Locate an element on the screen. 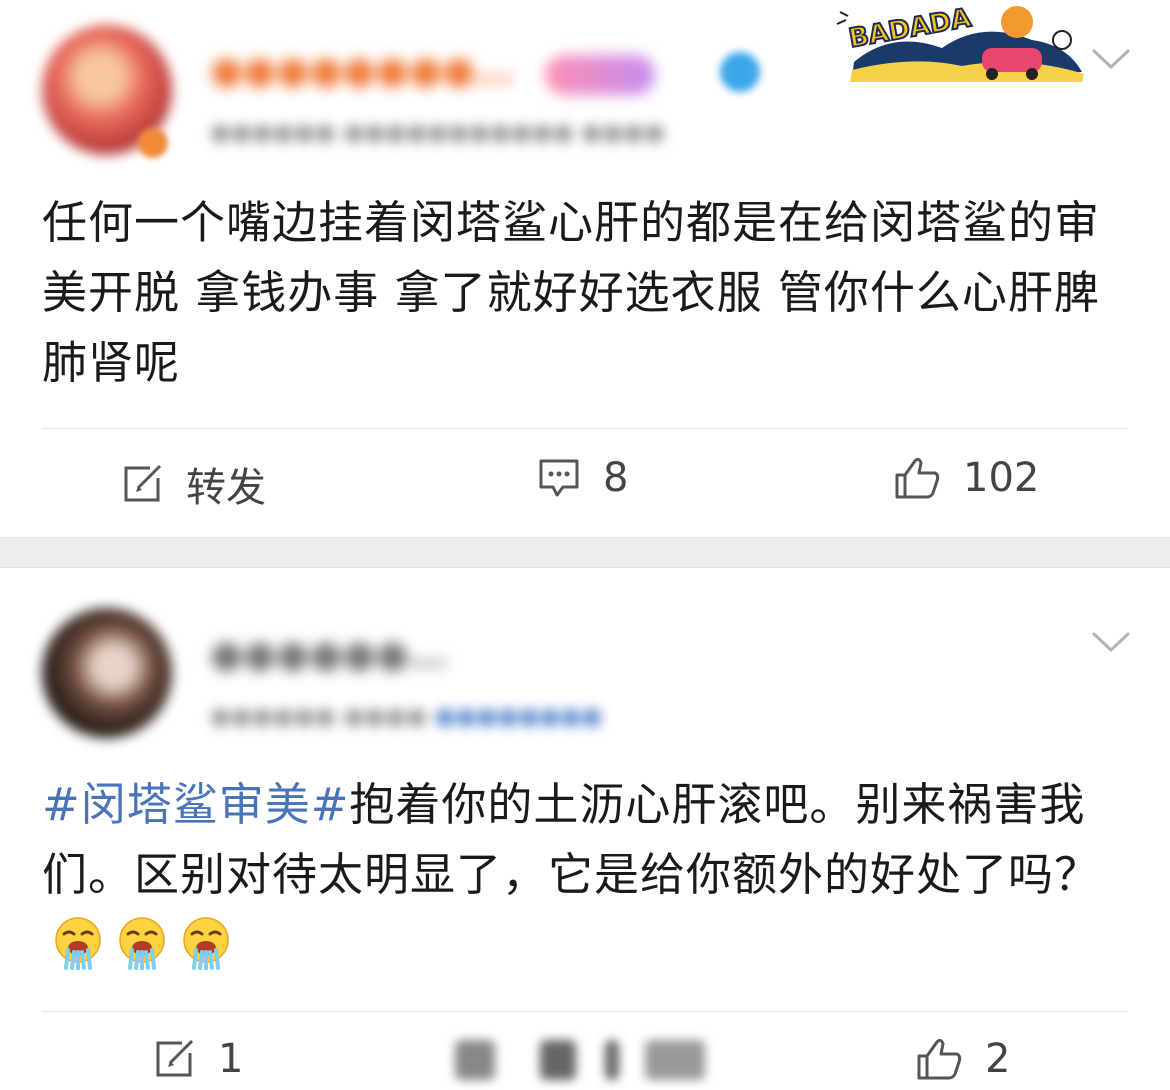 This screenshot has width=1170, height=1090. like-button: 102 is located at coordinates (966, 478).